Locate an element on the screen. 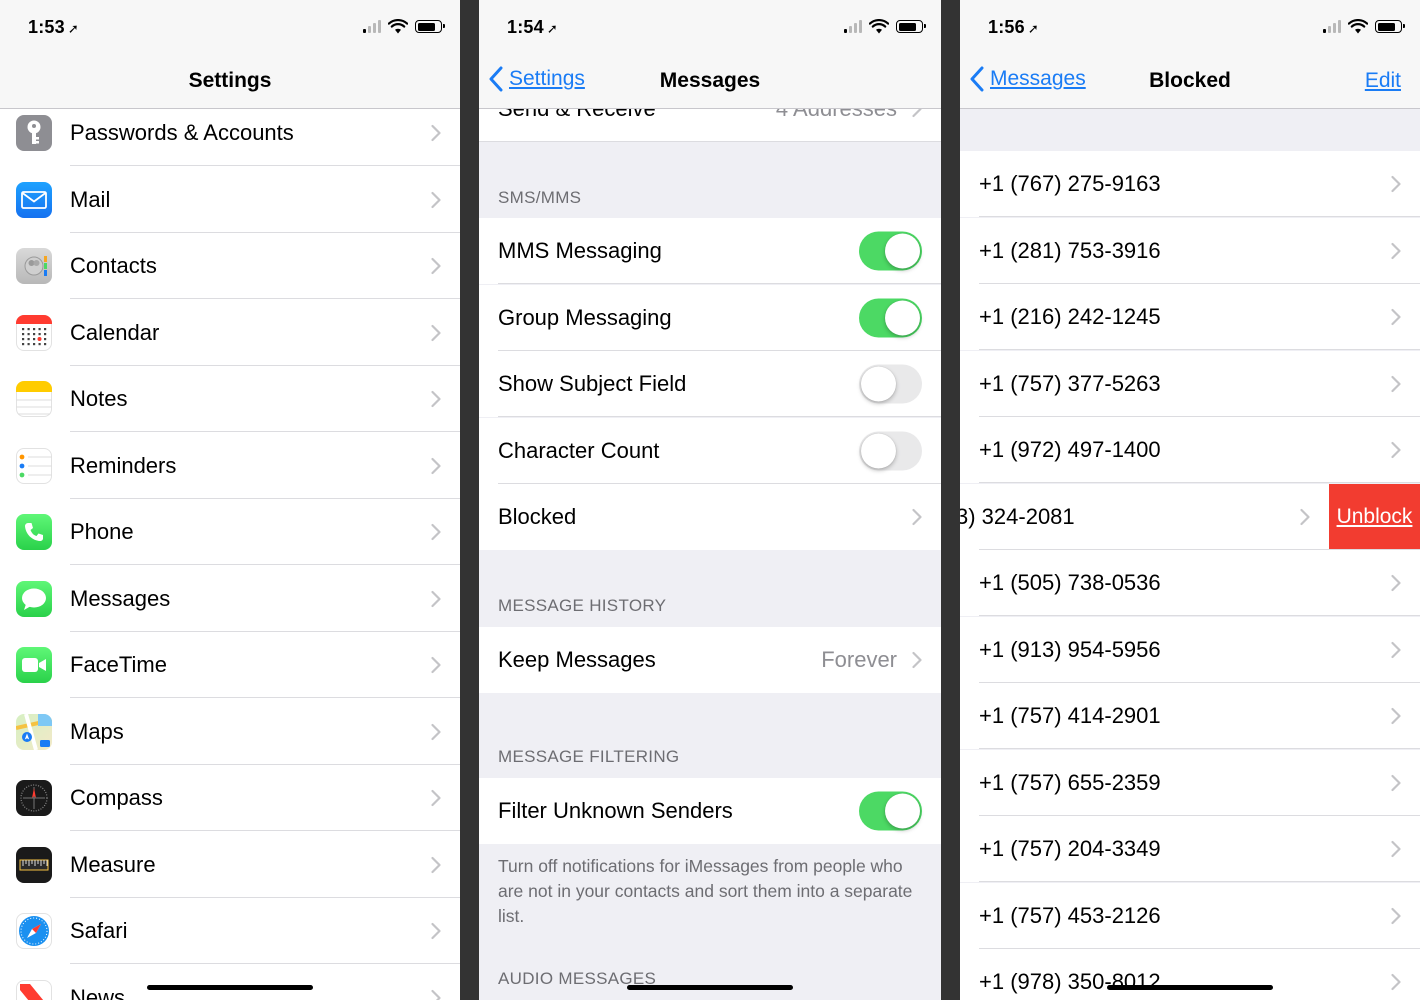  phone-icon is located at coordinates (34, 532).